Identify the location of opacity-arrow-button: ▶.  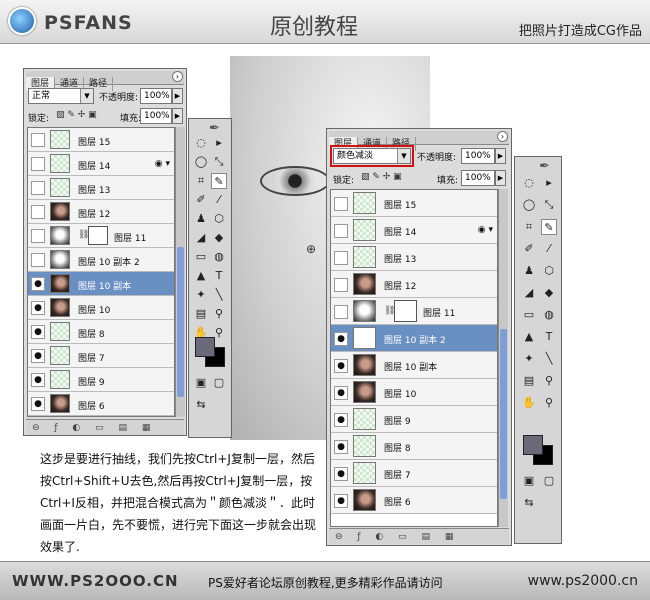
(500, 156).